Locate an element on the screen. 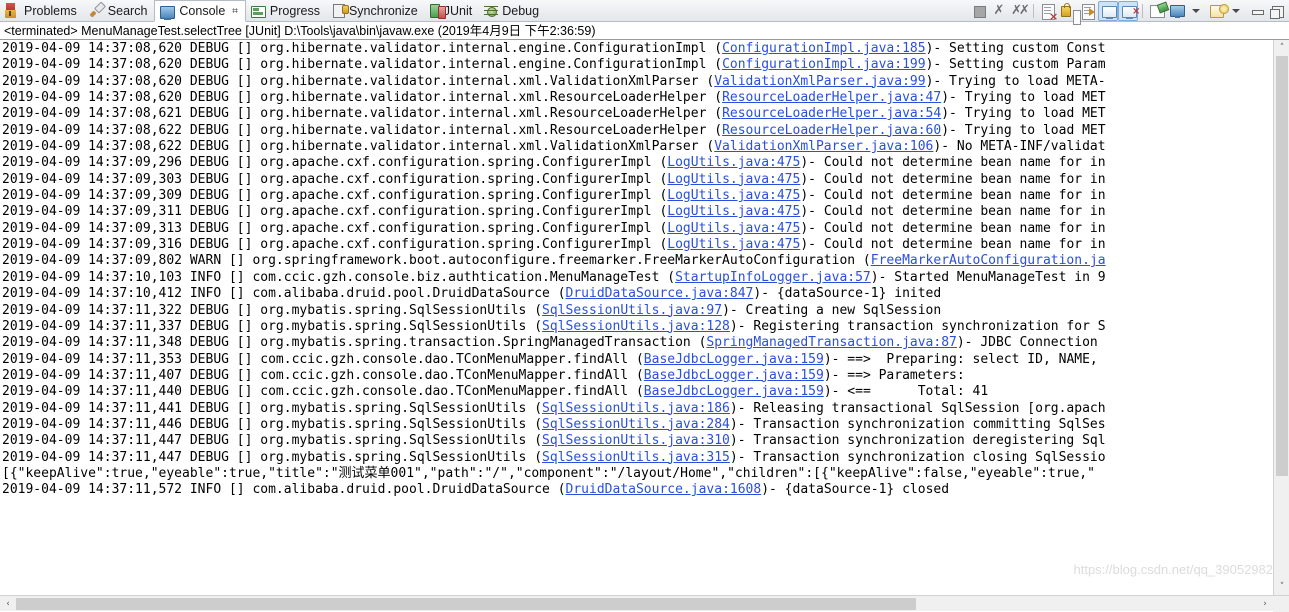 The image size is (1289, 612). console-line-message: )- Trying to load META- is located at coordinates (1015, 81).